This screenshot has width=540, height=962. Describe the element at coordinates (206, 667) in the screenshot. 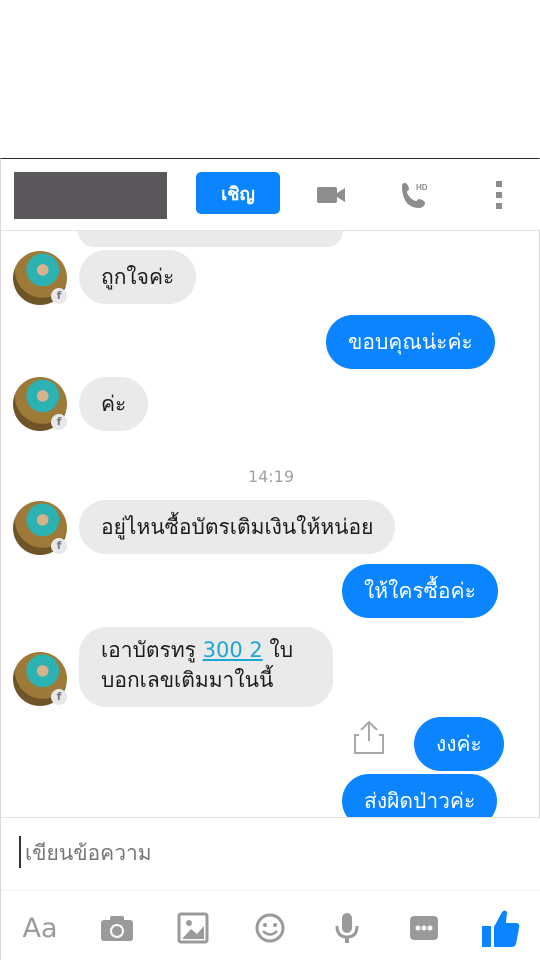

I see `message-incoming-multiline: เอาบัตรทรู 300 2 ใบ บอกเลขเติมมาในนี้` at that location.